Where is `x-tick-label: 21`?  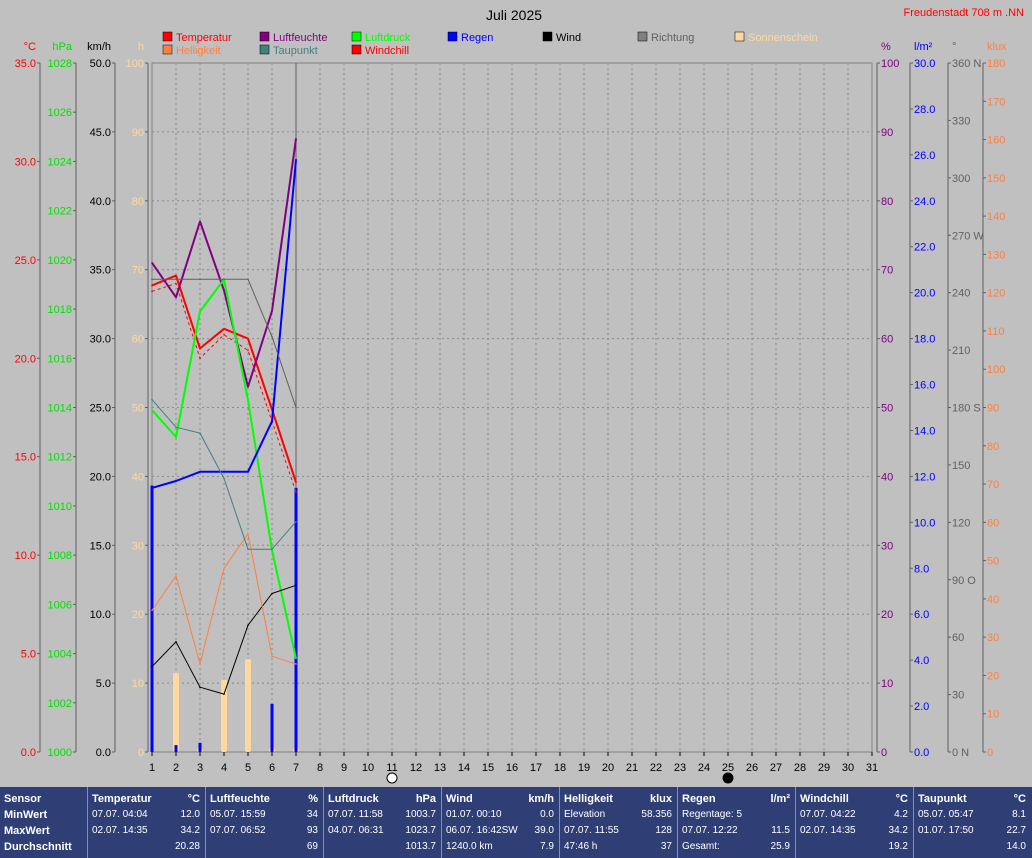 x-tick-label: 21 is located at coordinates (632, 768).